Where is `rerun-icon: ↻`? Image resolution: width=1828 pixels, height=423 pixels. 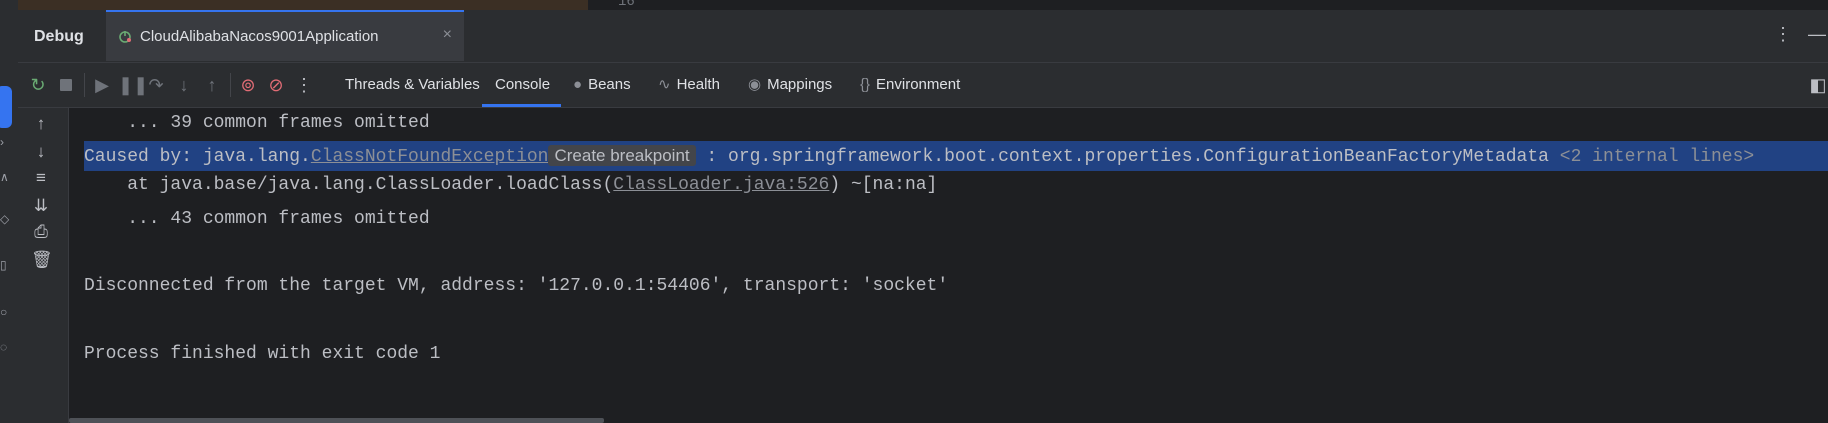
rerun-icon: ↻ is located at coordinates (38, 85).